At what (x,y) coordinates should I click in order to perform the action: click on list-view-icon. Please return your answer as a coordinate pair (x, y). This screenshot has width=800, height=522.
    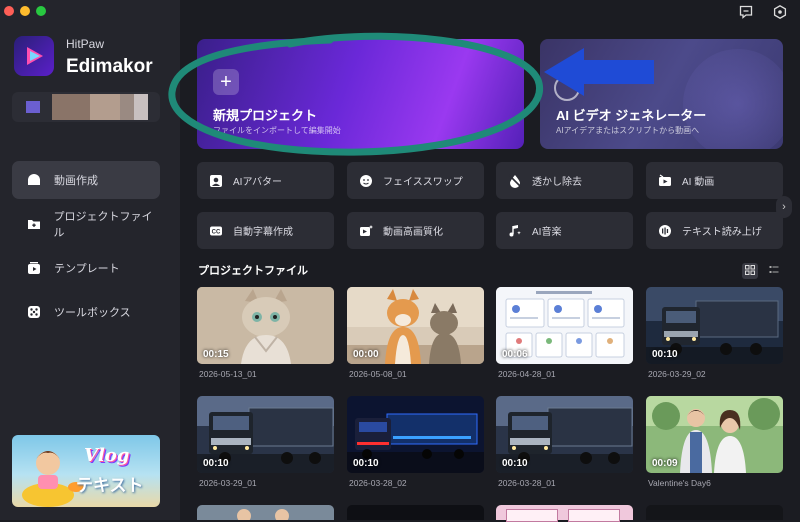
    Looking at the image, I should click on (774, 271).